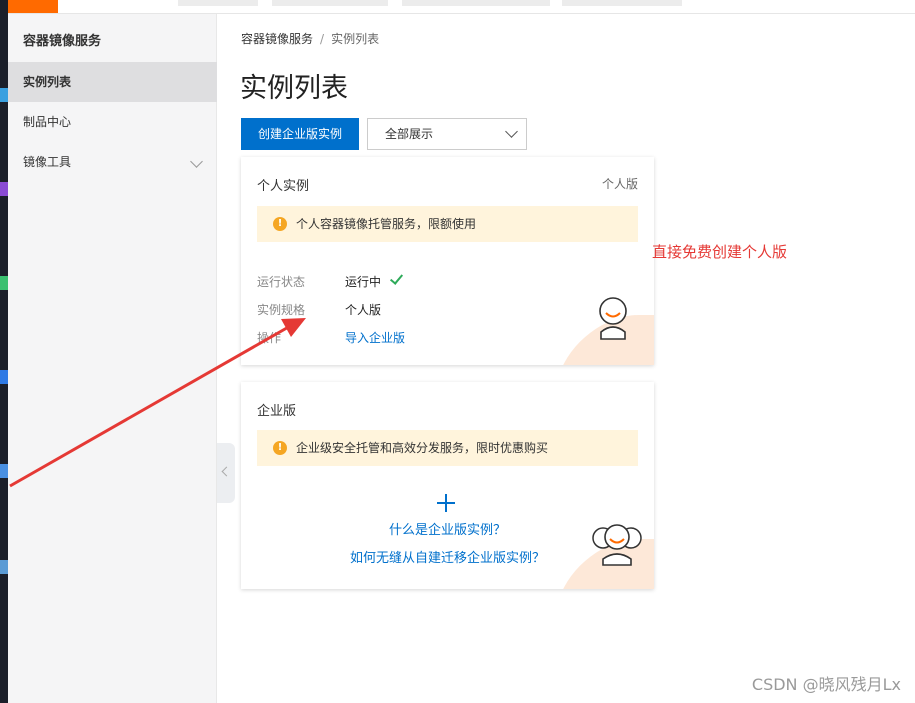 The height and width of the screenshot is (703, 915). Describe the element at coordinates (363, 282) in the screenshot. I see `status-text: 运行中` at that location.